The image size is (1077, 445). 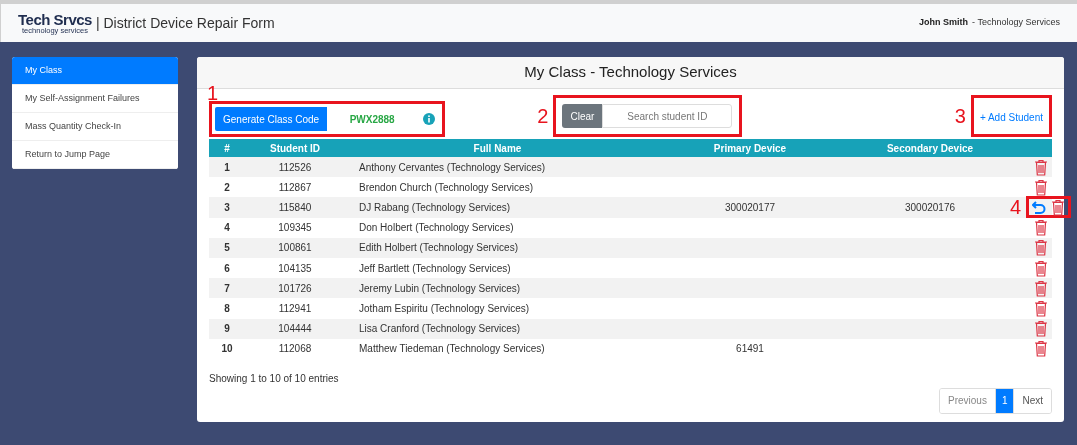 I want to click on table-cell: Anthony Cervantes (Technology Services), so click(x=452, y=167).